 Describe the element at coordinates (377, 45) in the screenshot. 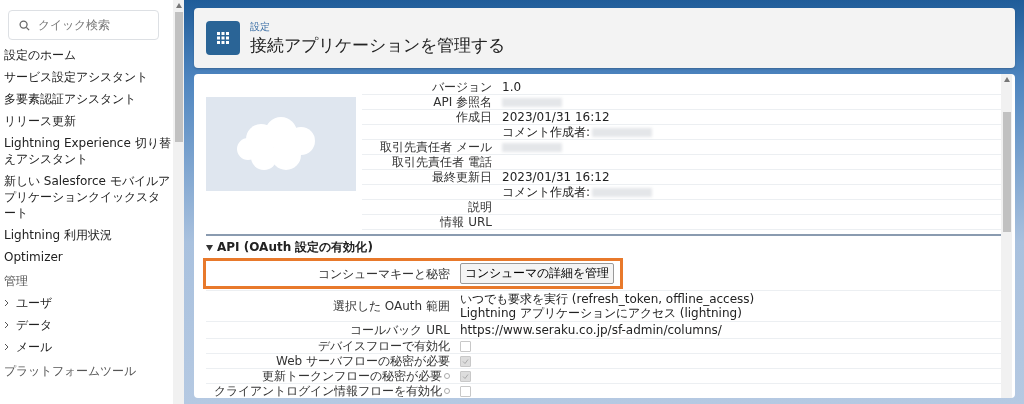

I see `page-title: 接続アプリケーションを管理する` at that location.